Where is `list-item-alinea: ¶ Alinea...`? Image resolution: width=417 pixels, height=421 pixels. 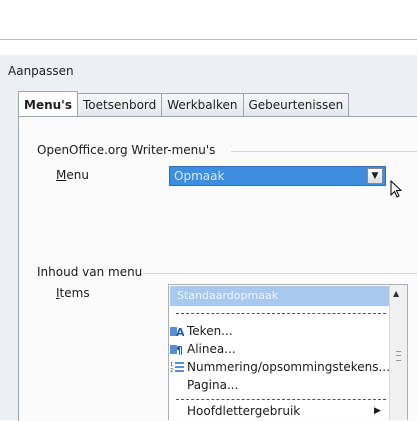
list-item-alinea: ¶ Alinea... is located at coordinates (279, 349).